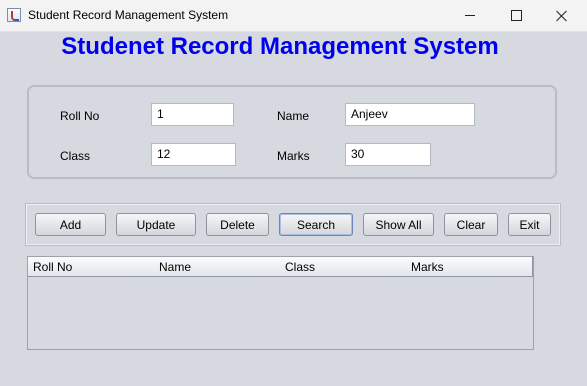 Image resolution: width=587 pixels, height=386 pixels. Describe the element at coordinates (192, 114) in the screenshot. I see `roll-no-field: 1` at that location.